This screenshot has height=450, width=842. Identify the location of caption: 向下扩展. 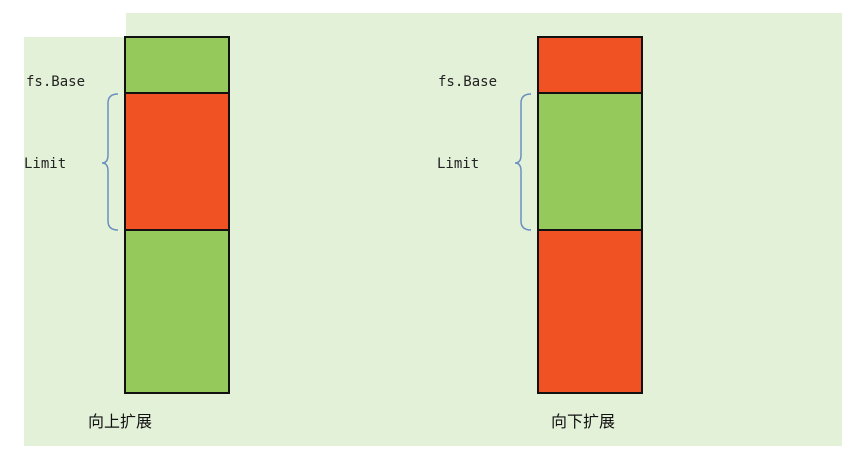
(583, 421).